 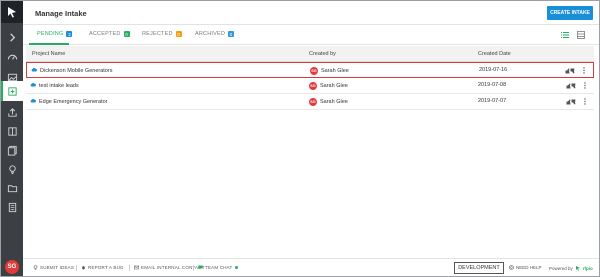 I want to click on tab-pending: PENDING 3, so click(x=55, y=34).